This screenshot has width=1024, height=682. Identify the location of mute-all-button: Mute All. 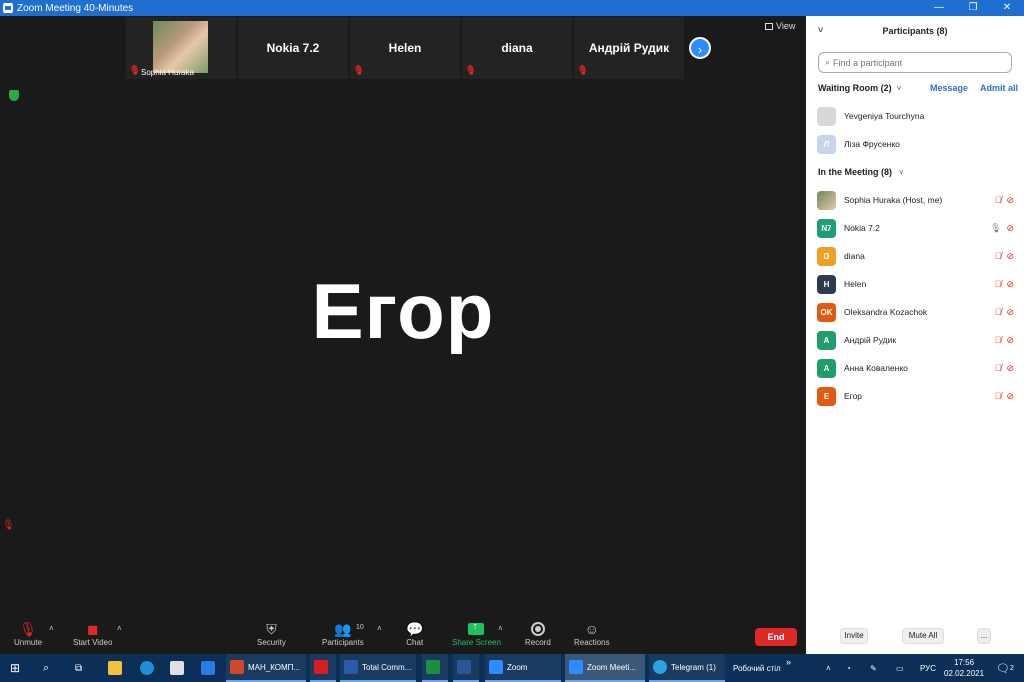
(923, 636).